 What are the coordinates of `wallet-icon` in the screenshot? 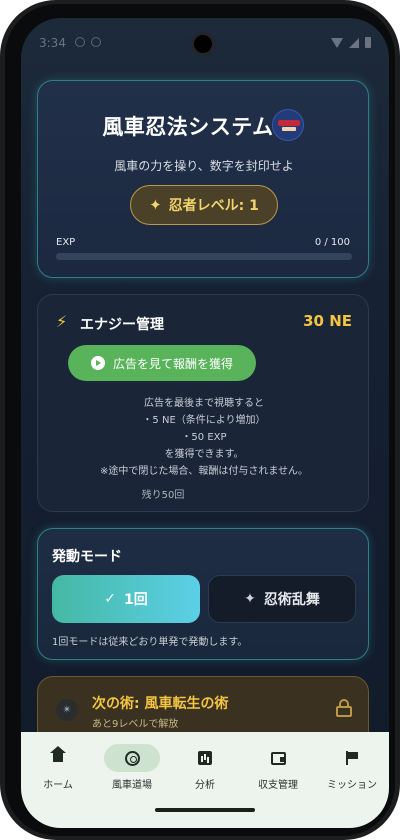 It's located at (278, 758).